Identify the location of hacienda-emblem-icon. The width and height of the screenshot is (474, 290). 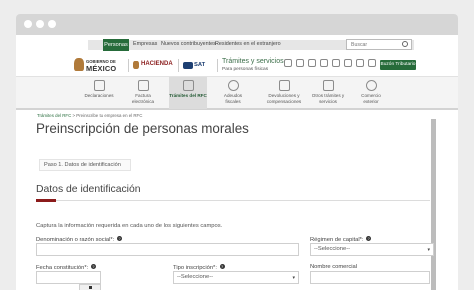
(136, 65).